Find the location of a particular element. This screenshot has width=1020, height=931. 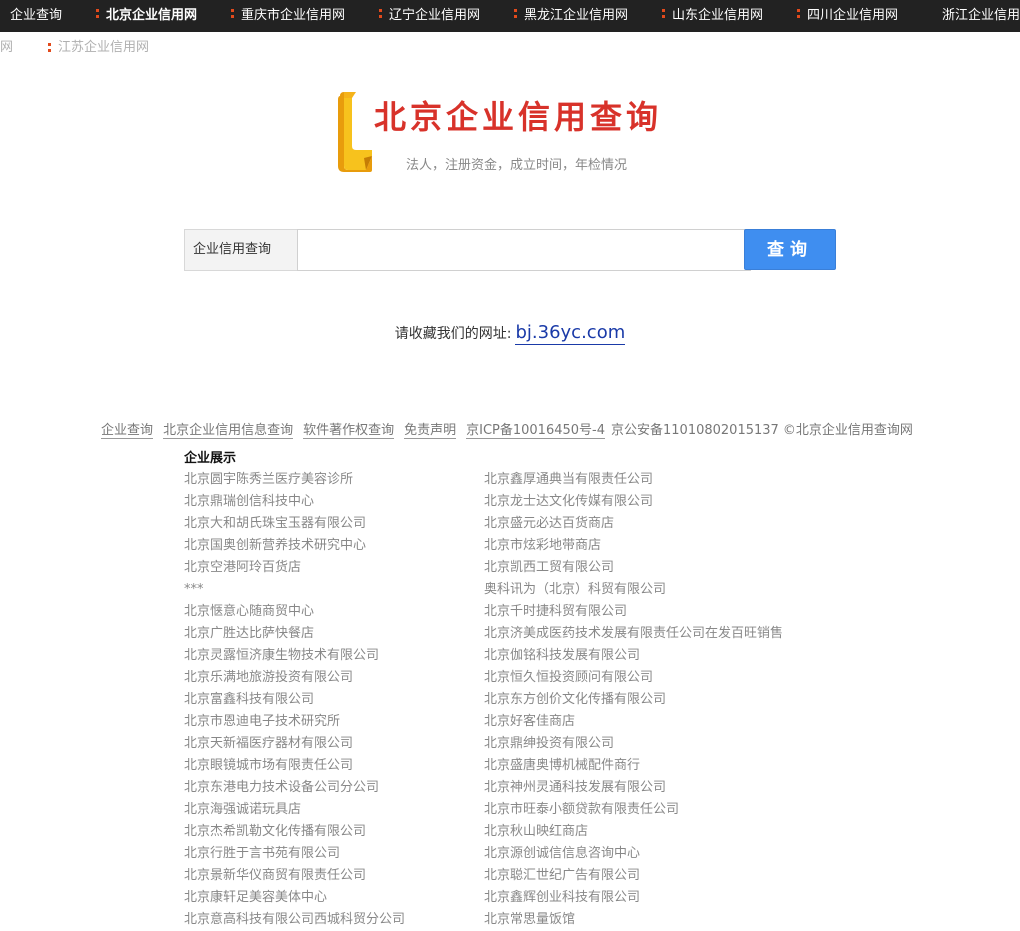

nav-link-1: 北京企业信用网 is located at coordinates (147, 16).